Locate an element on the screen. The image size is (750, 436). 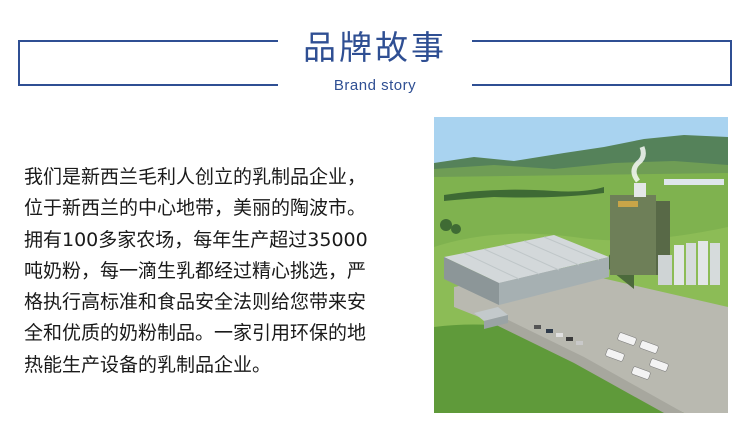
section-subtitle: Brand story is located at coordinates (375, 85).